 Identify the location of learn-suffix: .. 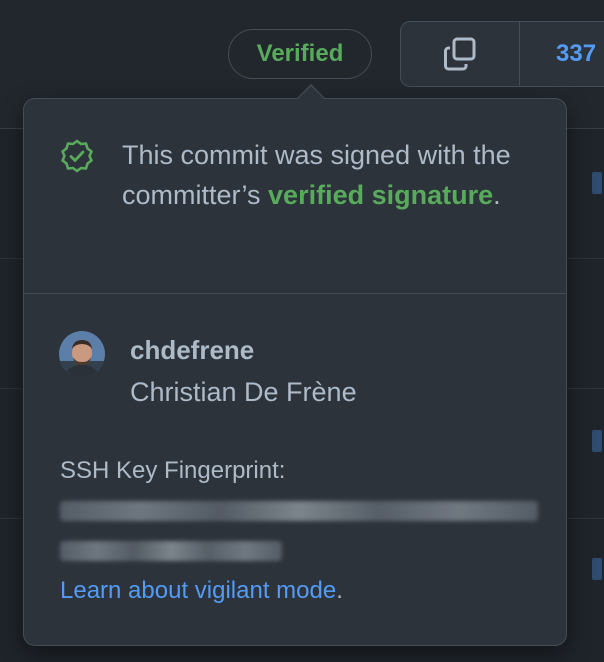
(339, 590).